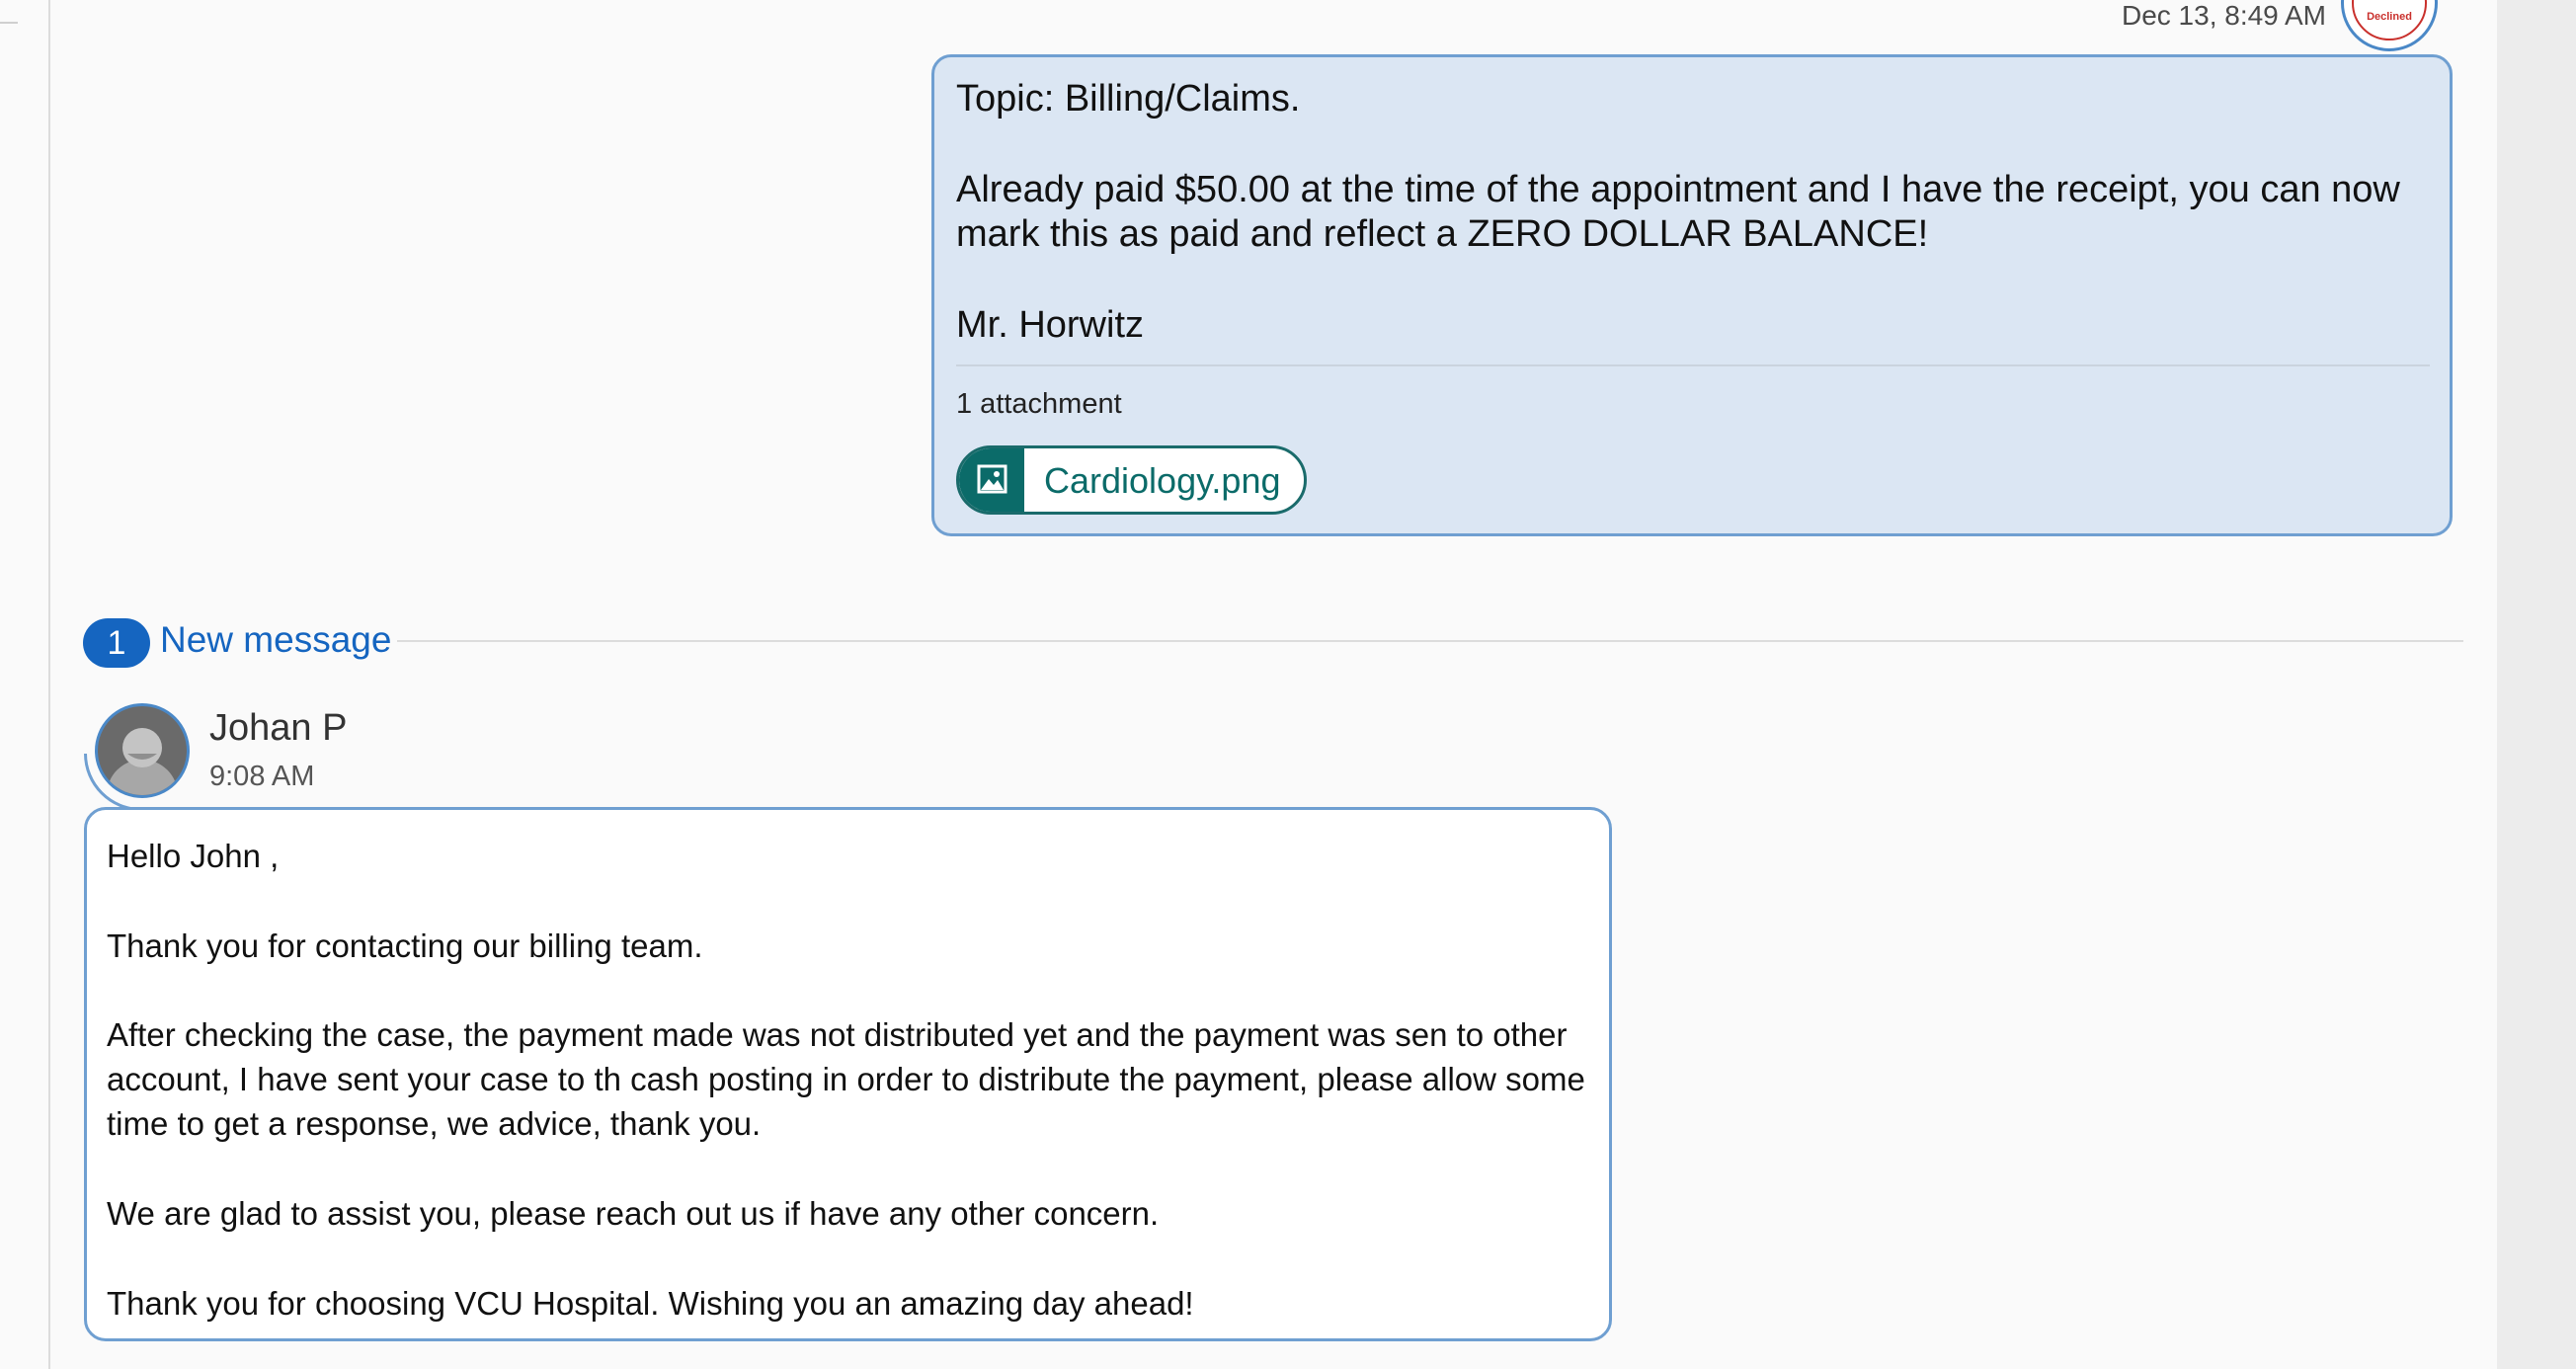 The width and height of the screenshot is (2576, 1369). I want to click on new-message-divider, so click(1430, 641).